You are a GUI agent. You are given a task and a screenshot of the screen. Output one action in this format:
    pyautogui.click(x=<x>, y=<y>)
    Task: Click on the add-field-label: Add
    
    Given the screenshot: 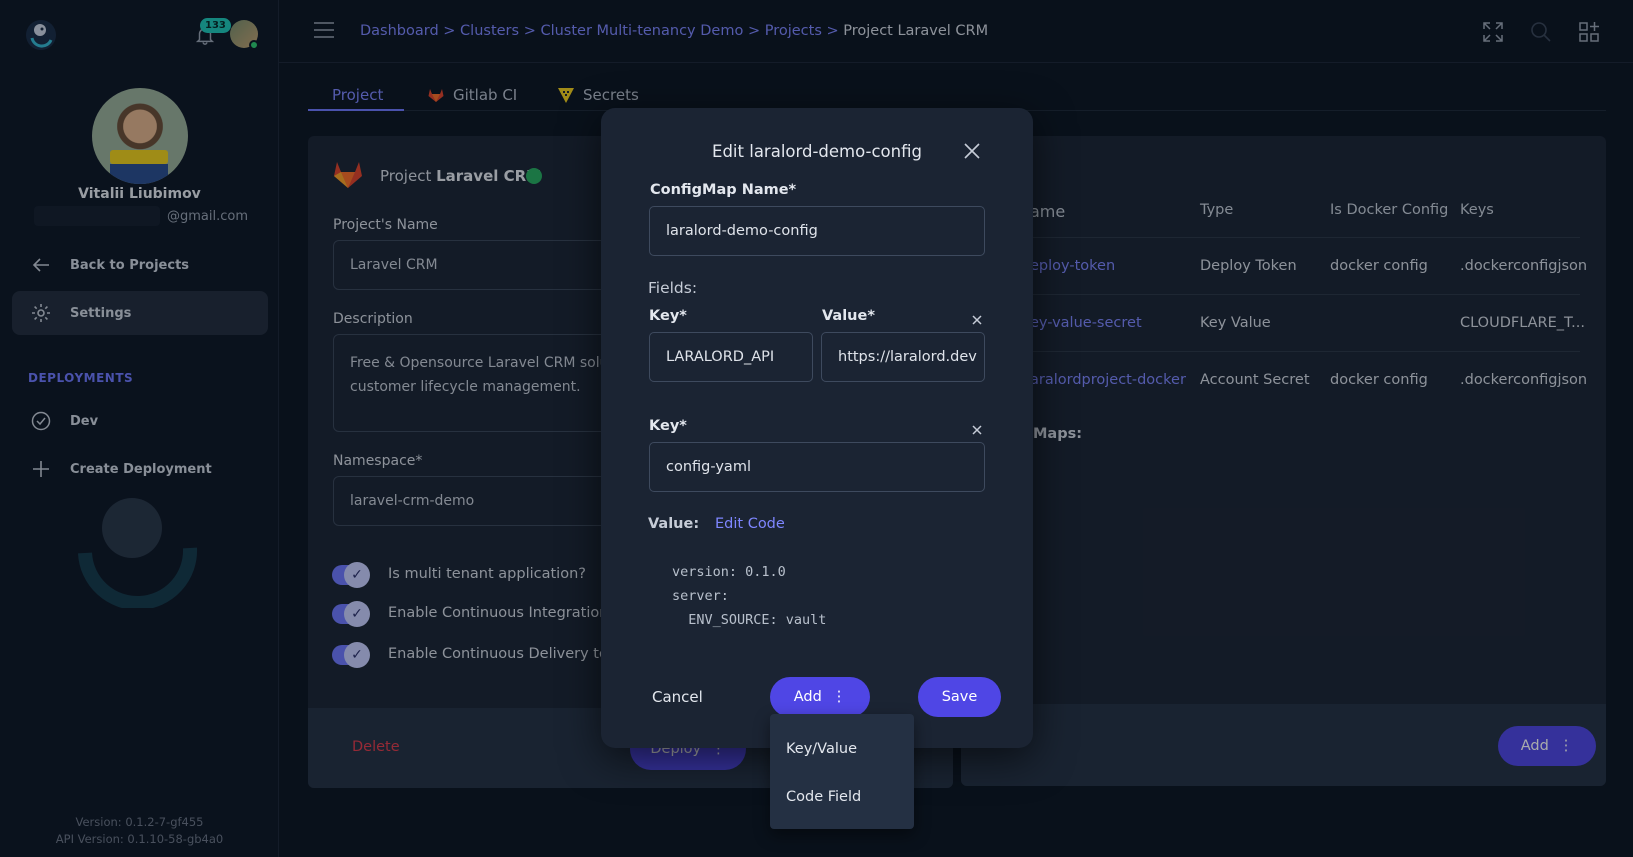 What is the action you would take?
    pyautogui.click(x=807, y=697)
    